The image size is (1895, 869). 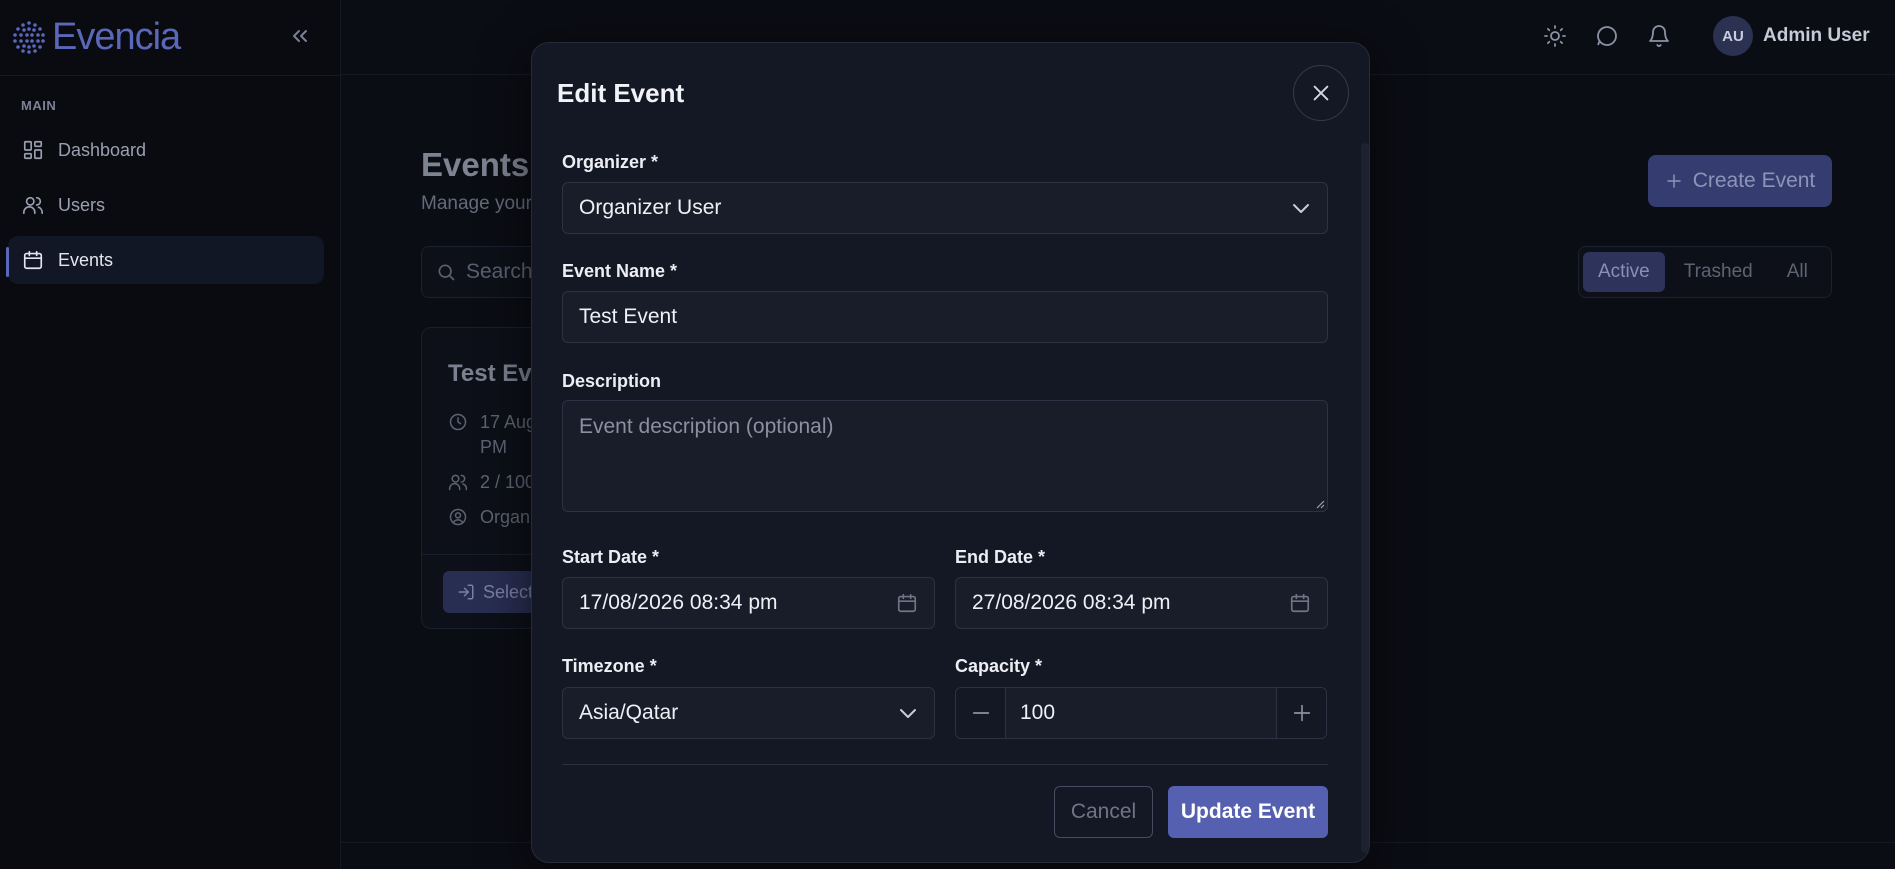 What do you see at coordinates (1103, 812) in the screenshot?
I see `cancel-button: Cancel` at bounding box center [1103, 812].